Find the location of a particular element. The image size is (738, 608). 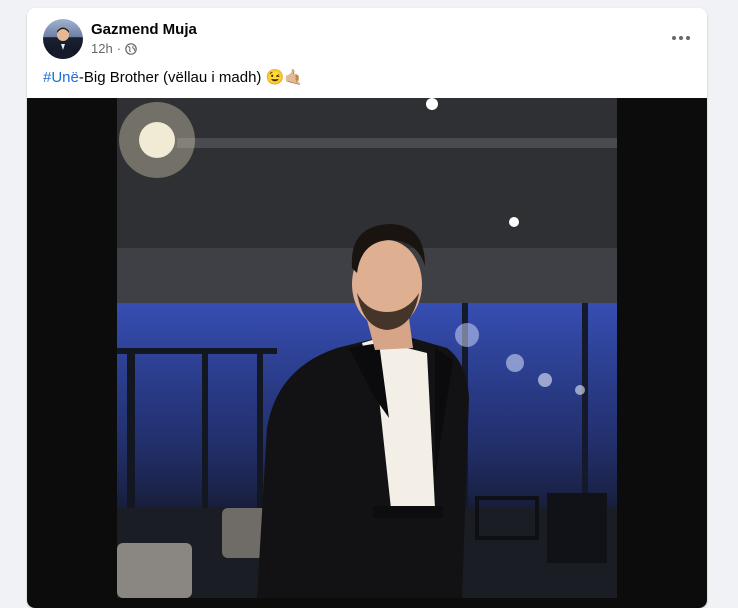

author-avatar is located at coordinates (63, 39).